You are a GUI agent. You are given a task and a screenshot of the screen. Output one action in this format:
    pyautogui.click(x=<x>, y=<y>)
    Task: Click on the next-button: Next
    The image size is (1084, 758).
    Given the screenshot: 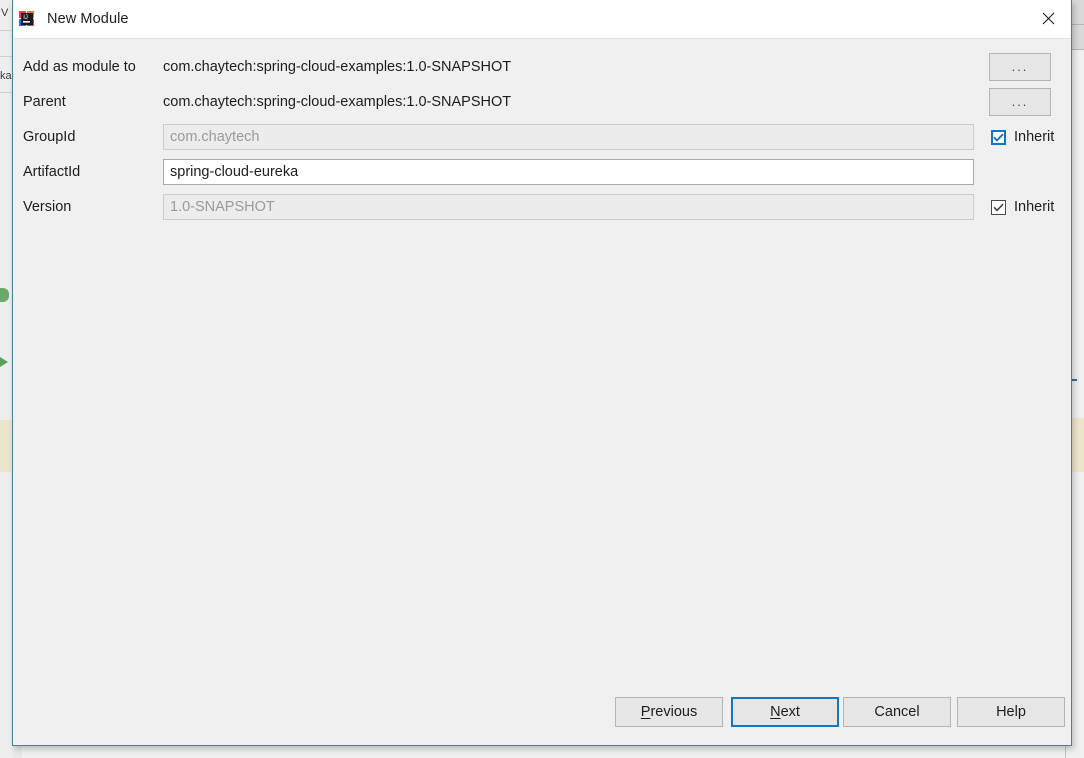 What is the action you would take?
    pyautogui.click(x=785, y=712)
    